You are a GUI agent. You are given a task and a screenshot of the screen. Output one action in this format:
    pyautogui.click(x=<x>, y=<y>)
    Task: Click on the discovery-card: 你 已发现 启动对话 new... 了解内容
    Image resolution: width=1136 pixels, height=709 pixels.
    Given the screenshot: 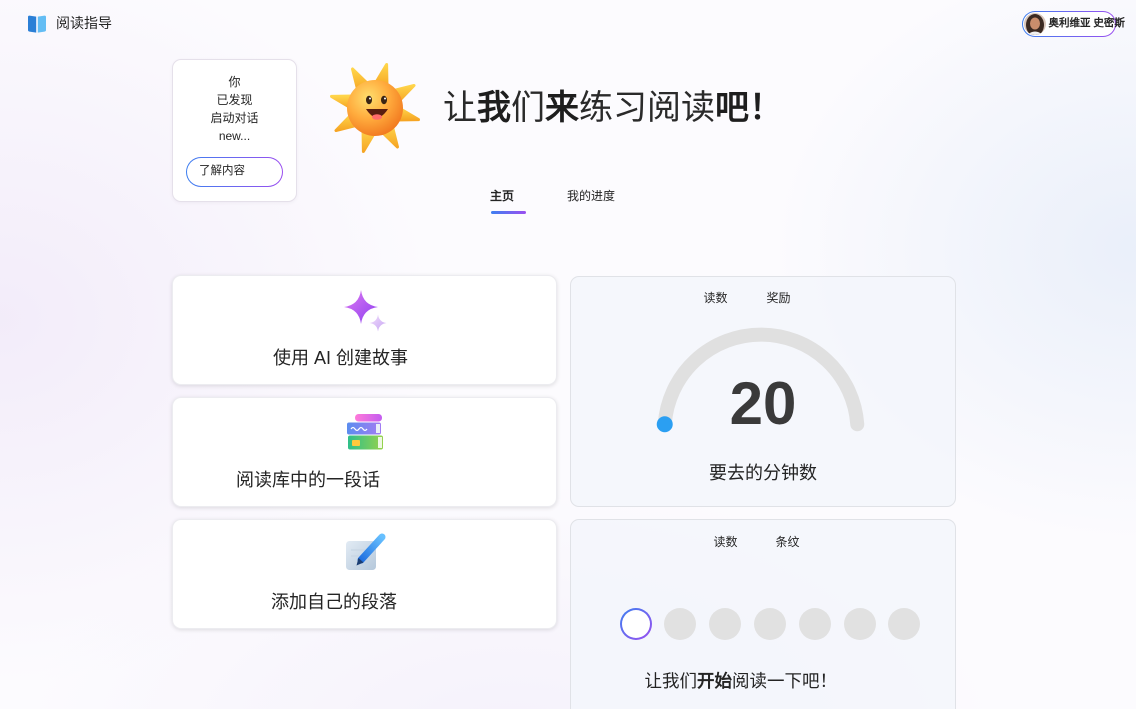 What is the action you would take?
    pyautogui.click(x=234, y=130)
    